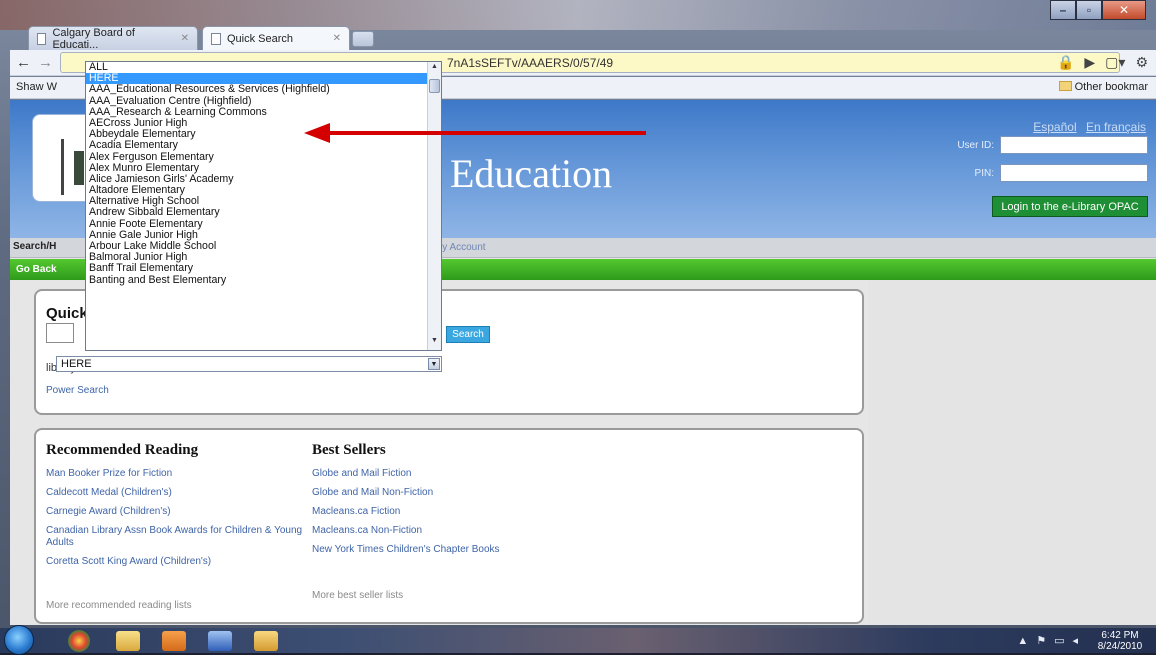  Describe the element at coordinates (36, 87) in the screenshot. I see `bookmark-shaw: Shaw W` at that location.